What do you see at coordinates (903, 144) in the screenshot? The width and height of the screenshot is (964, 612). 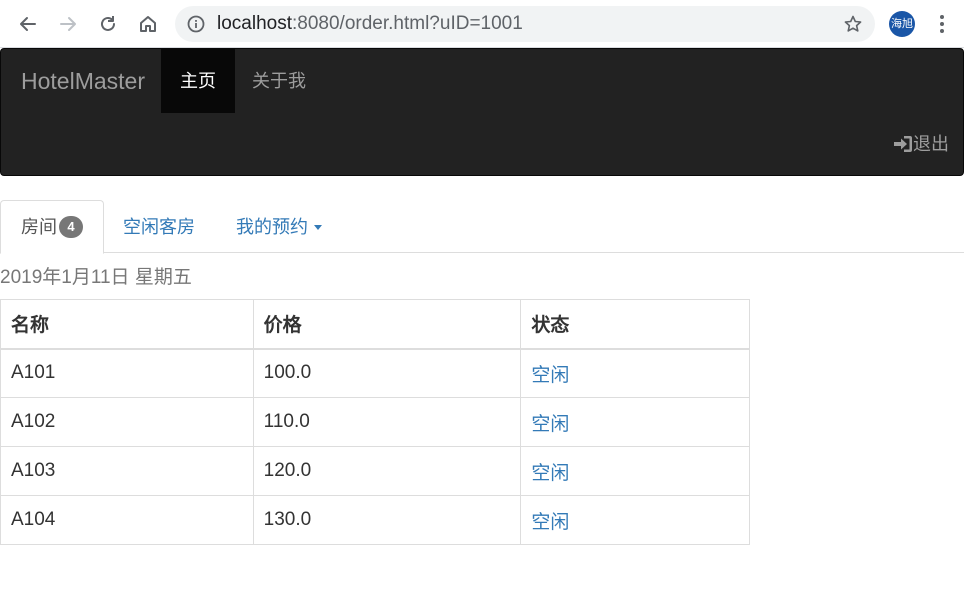 I see `log-in-icon` at bounding box center [903, 144].